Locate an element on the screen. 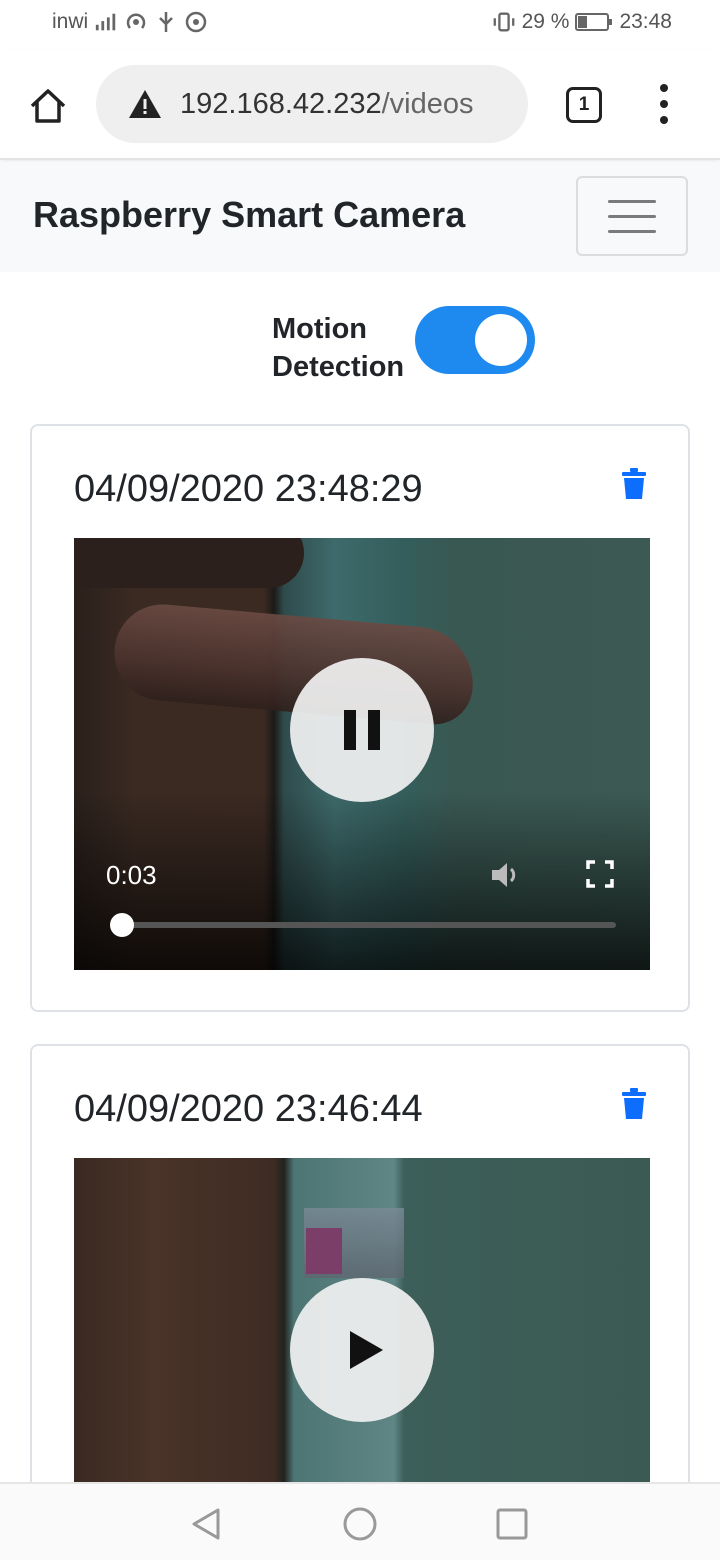  battery-icon is located at coordinates (594, 22).